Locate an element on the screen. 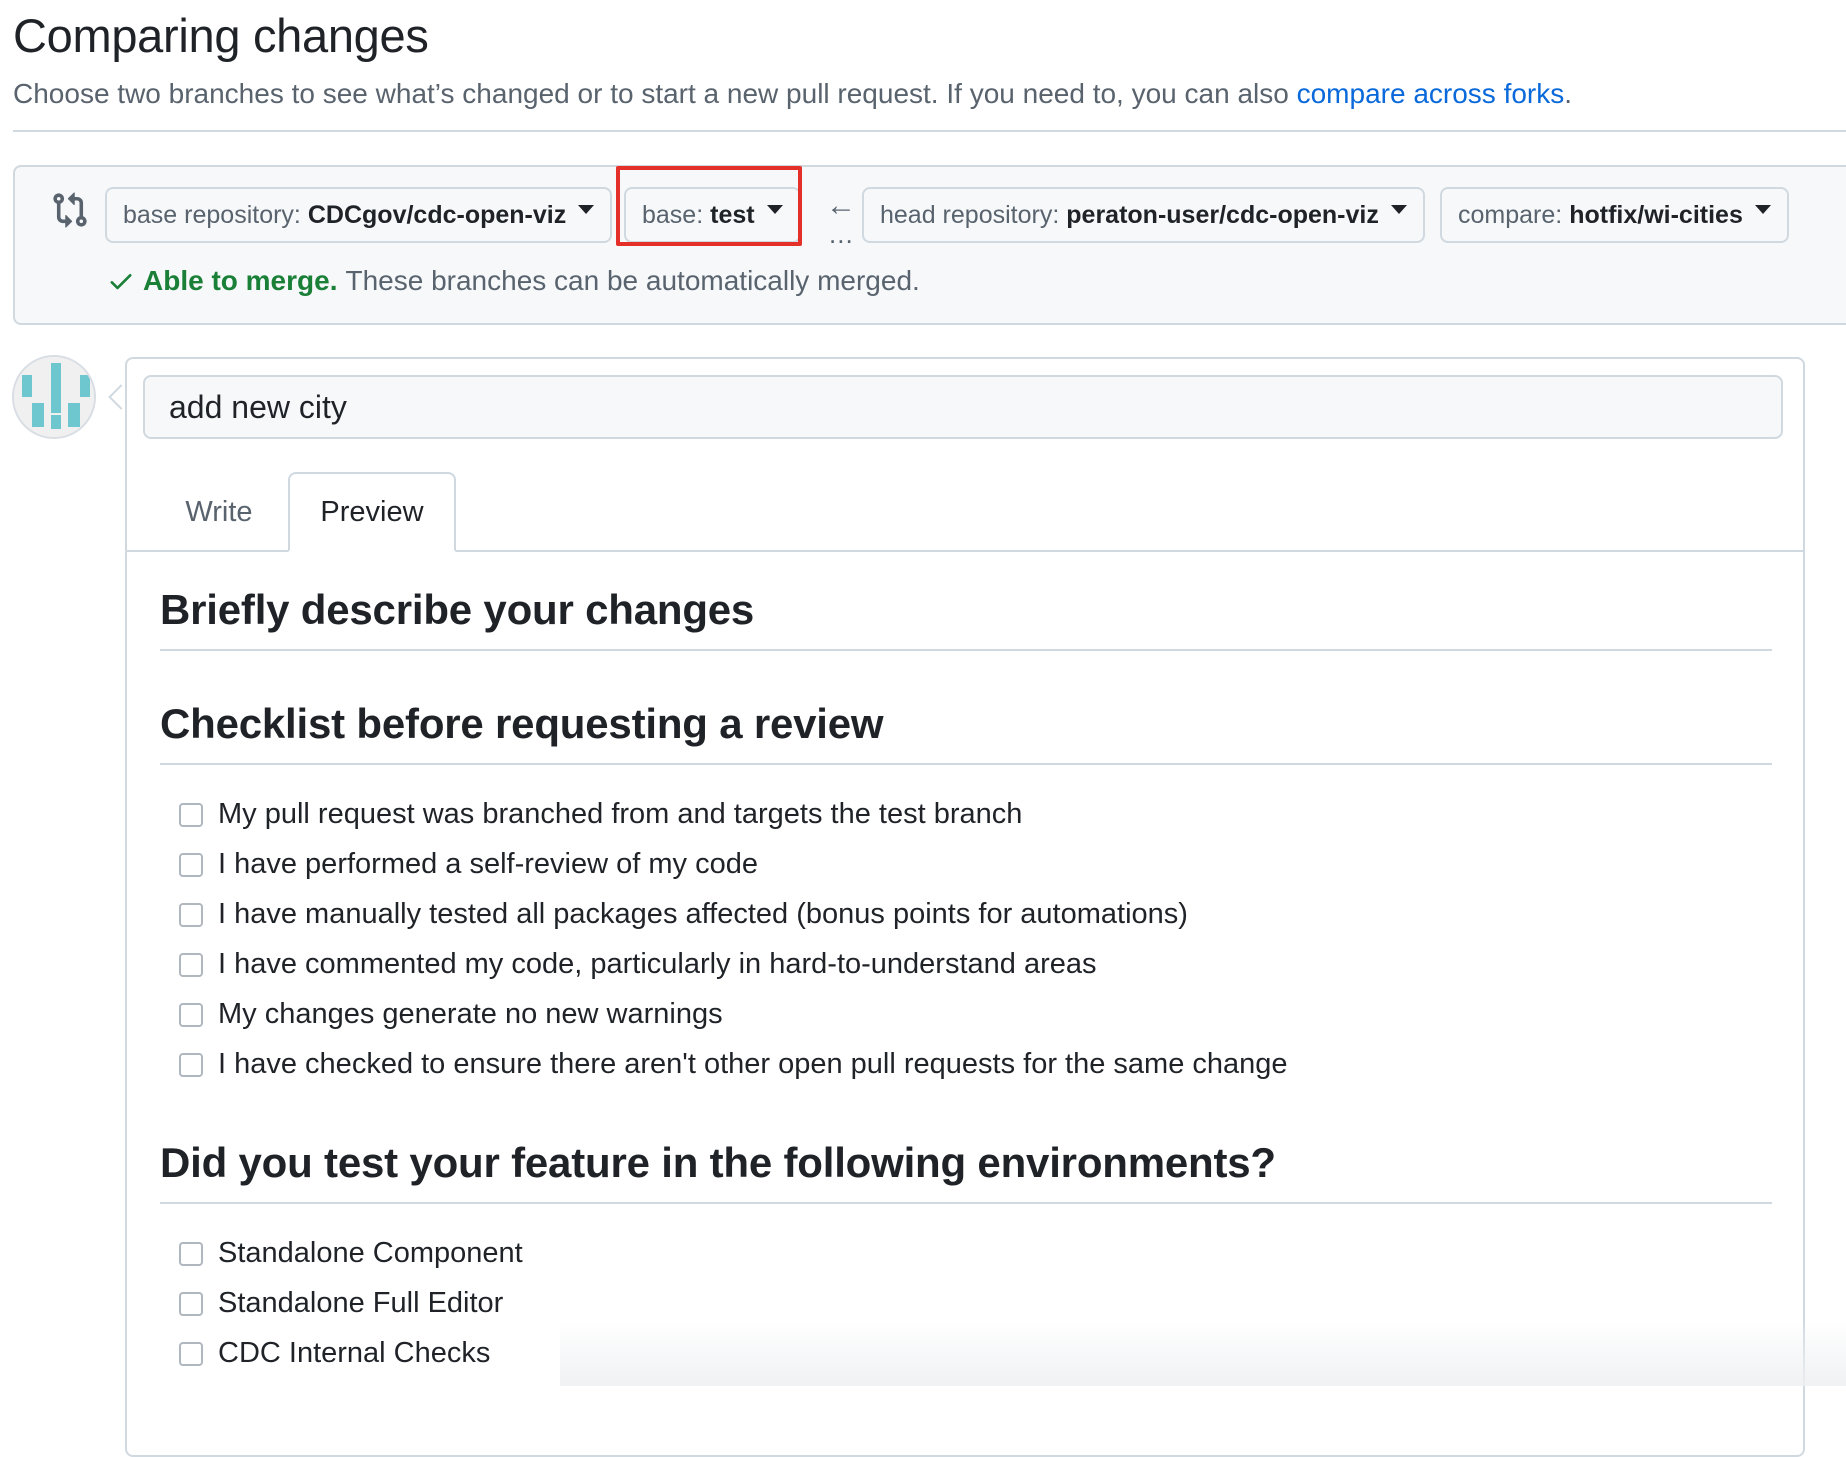 The height and width of the screenshot is (1457, 1846). head-repository-label: head repository: is located at coordinates (970, 214).